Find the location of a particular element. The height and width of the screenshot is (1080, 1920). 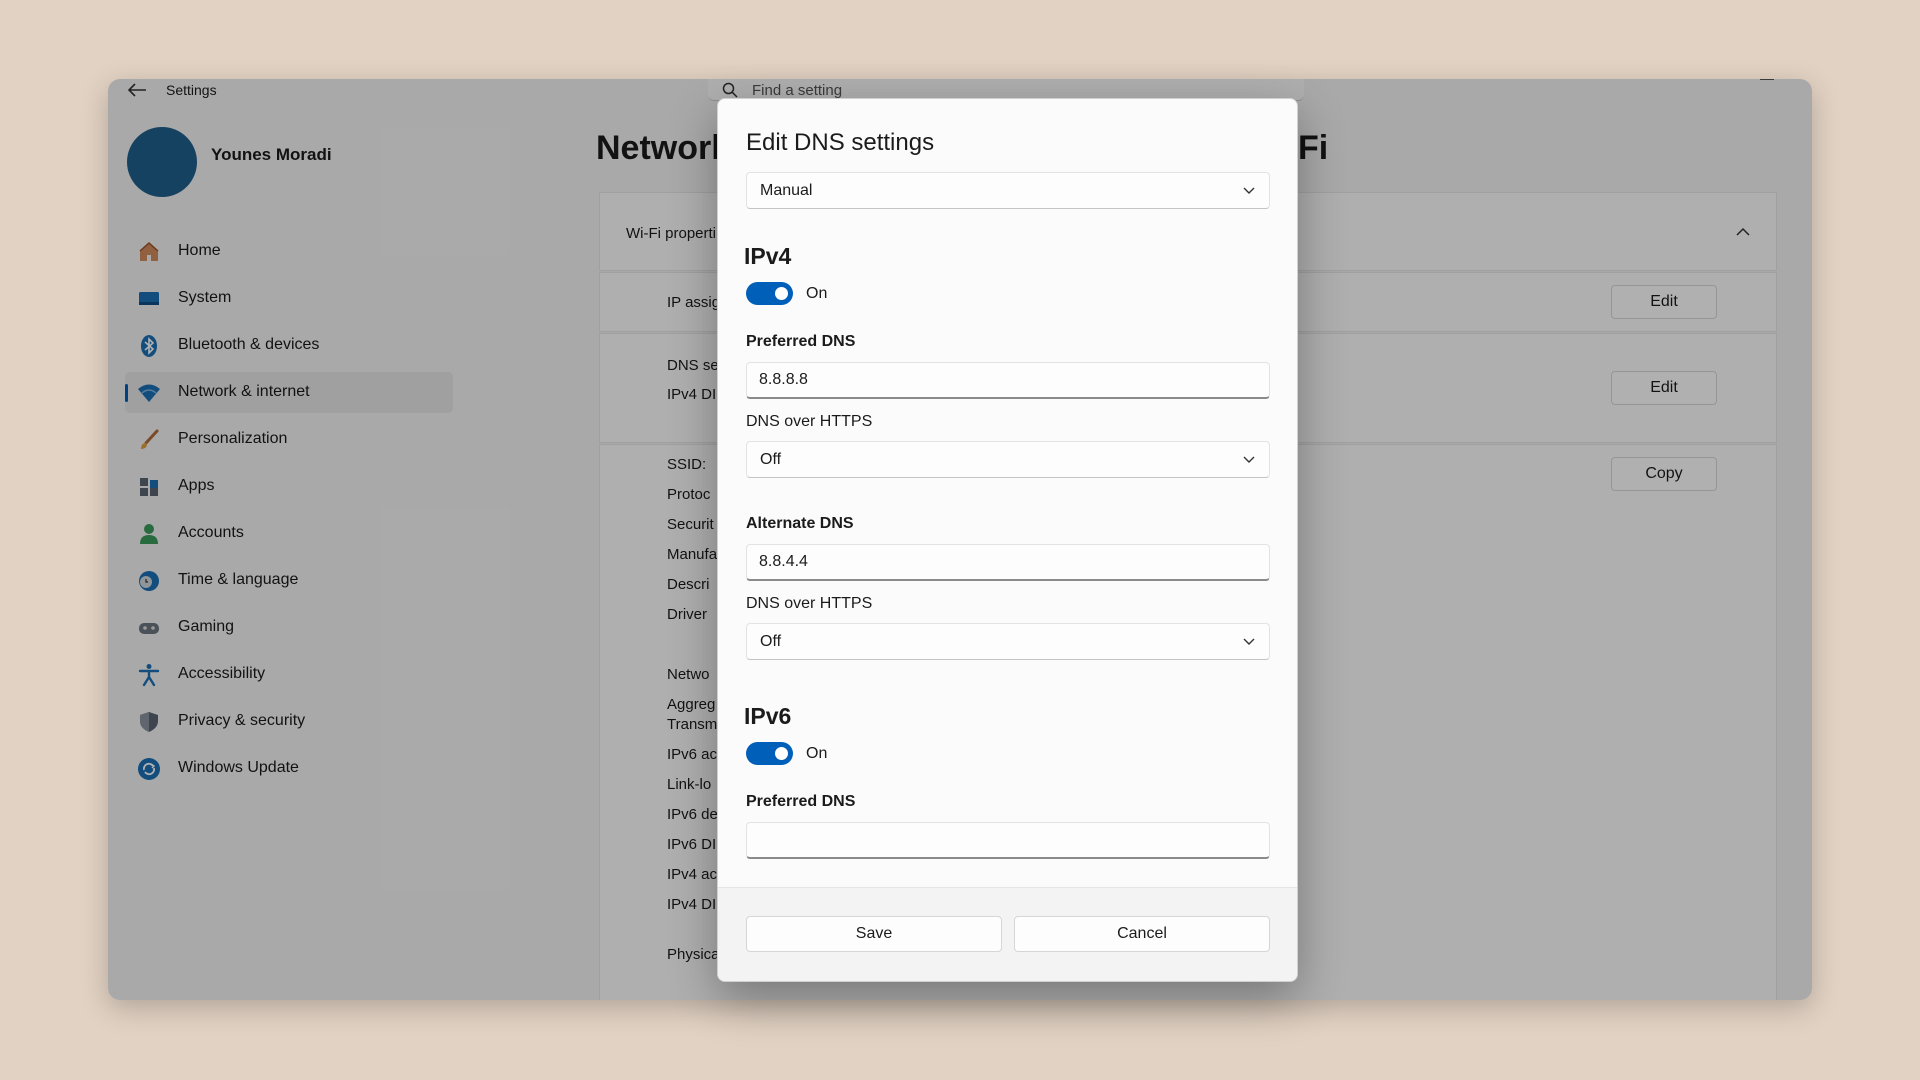

dns-mode-select: Manual is located at coordinates (1008, 190).